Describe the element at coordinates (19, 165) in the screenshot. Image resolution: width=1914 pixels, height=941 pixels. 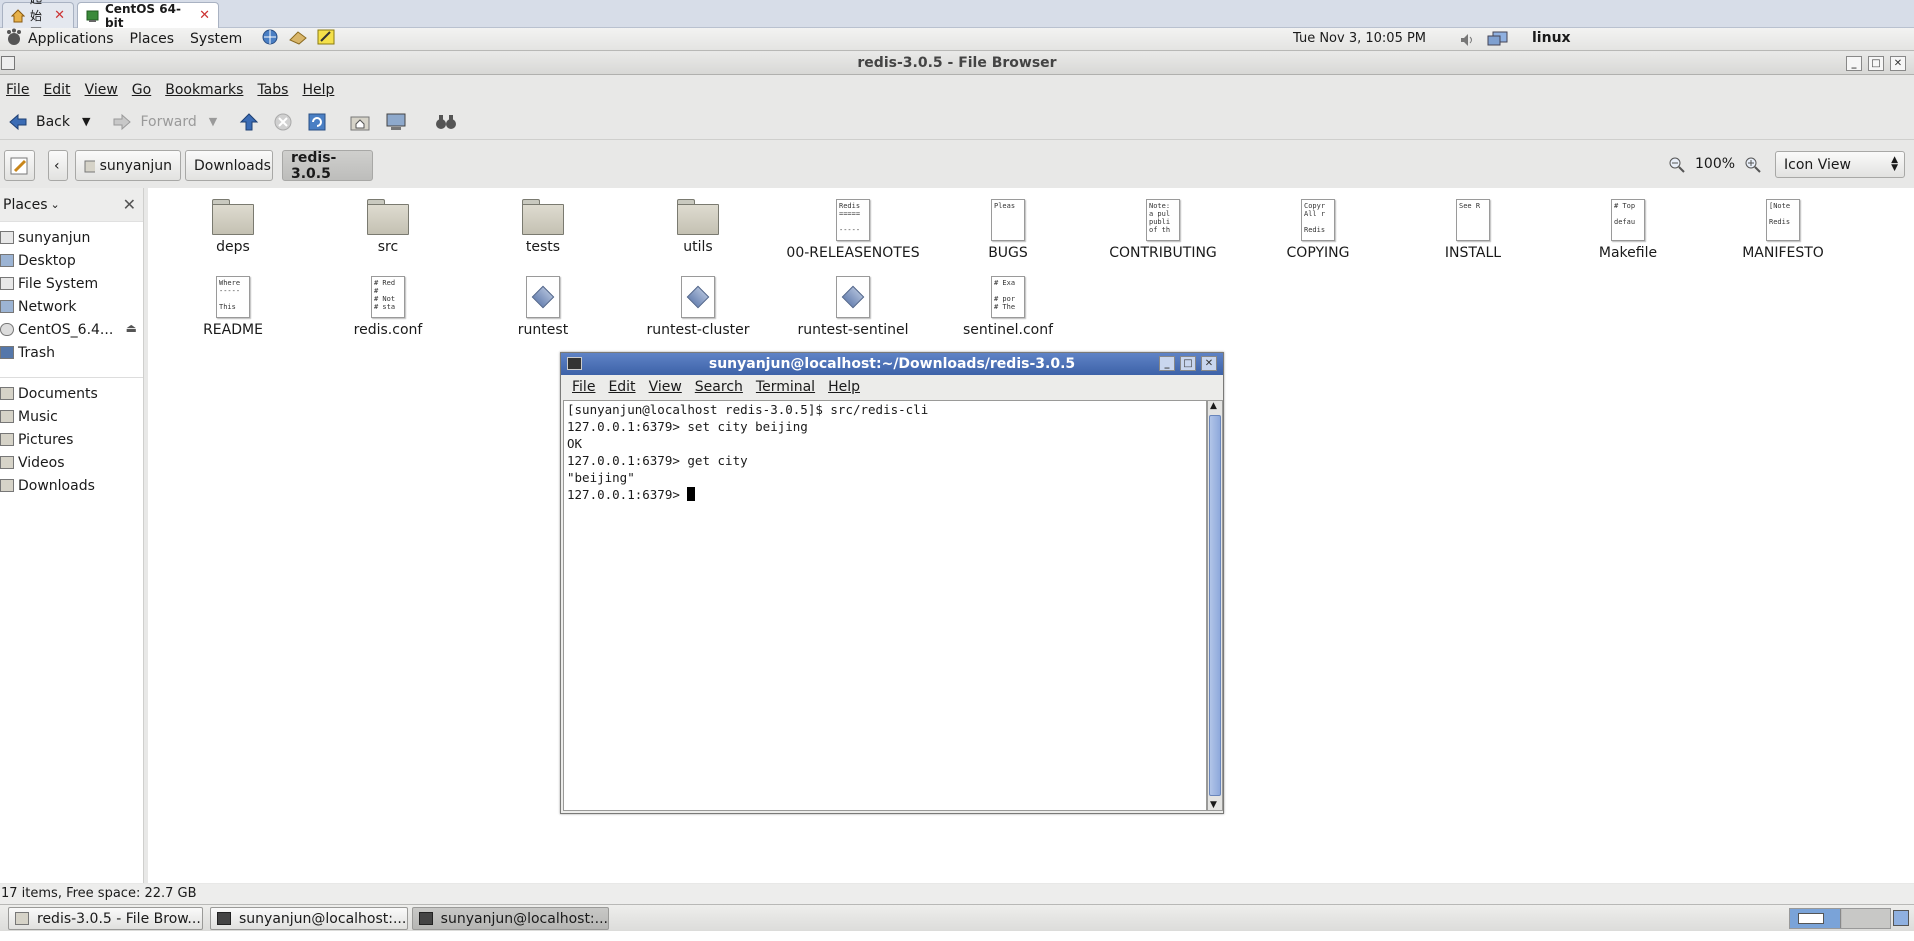
I see `toggle-location-button` at that location.